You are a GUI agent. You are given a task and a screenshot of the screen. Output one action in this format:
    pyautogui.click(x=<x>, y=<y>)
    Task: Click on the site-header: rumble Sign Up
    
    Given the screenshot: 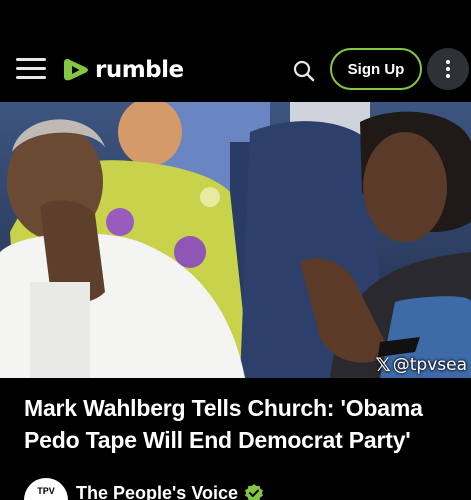 What is the action you would take?
    pyautogui.click(x=235, y=69)
    